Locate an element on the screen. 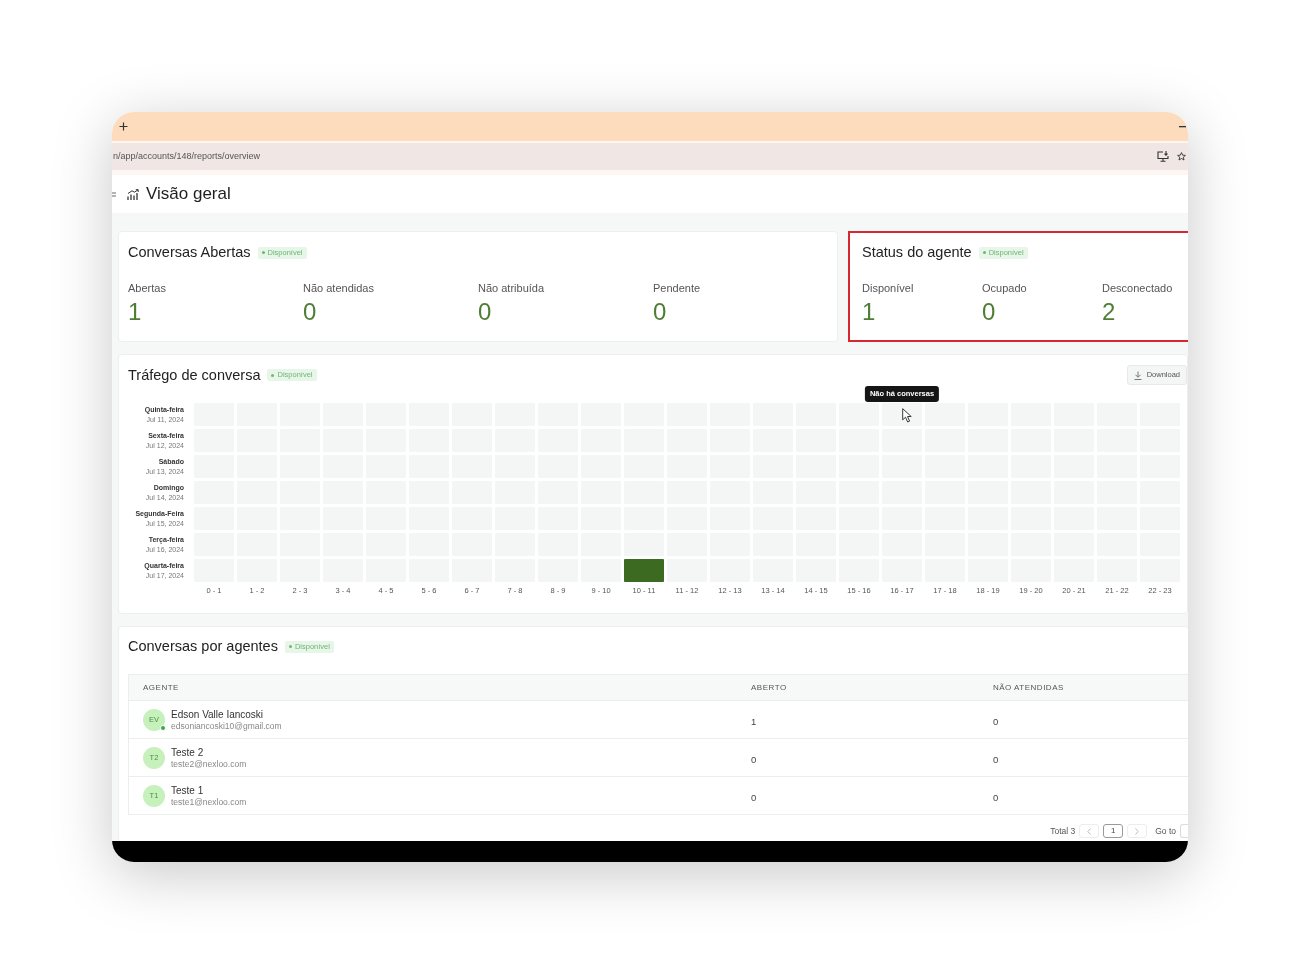 The height and width of the screenshot is (976, 1300). chevron-left-icon is located at coordinates (1089, 831).